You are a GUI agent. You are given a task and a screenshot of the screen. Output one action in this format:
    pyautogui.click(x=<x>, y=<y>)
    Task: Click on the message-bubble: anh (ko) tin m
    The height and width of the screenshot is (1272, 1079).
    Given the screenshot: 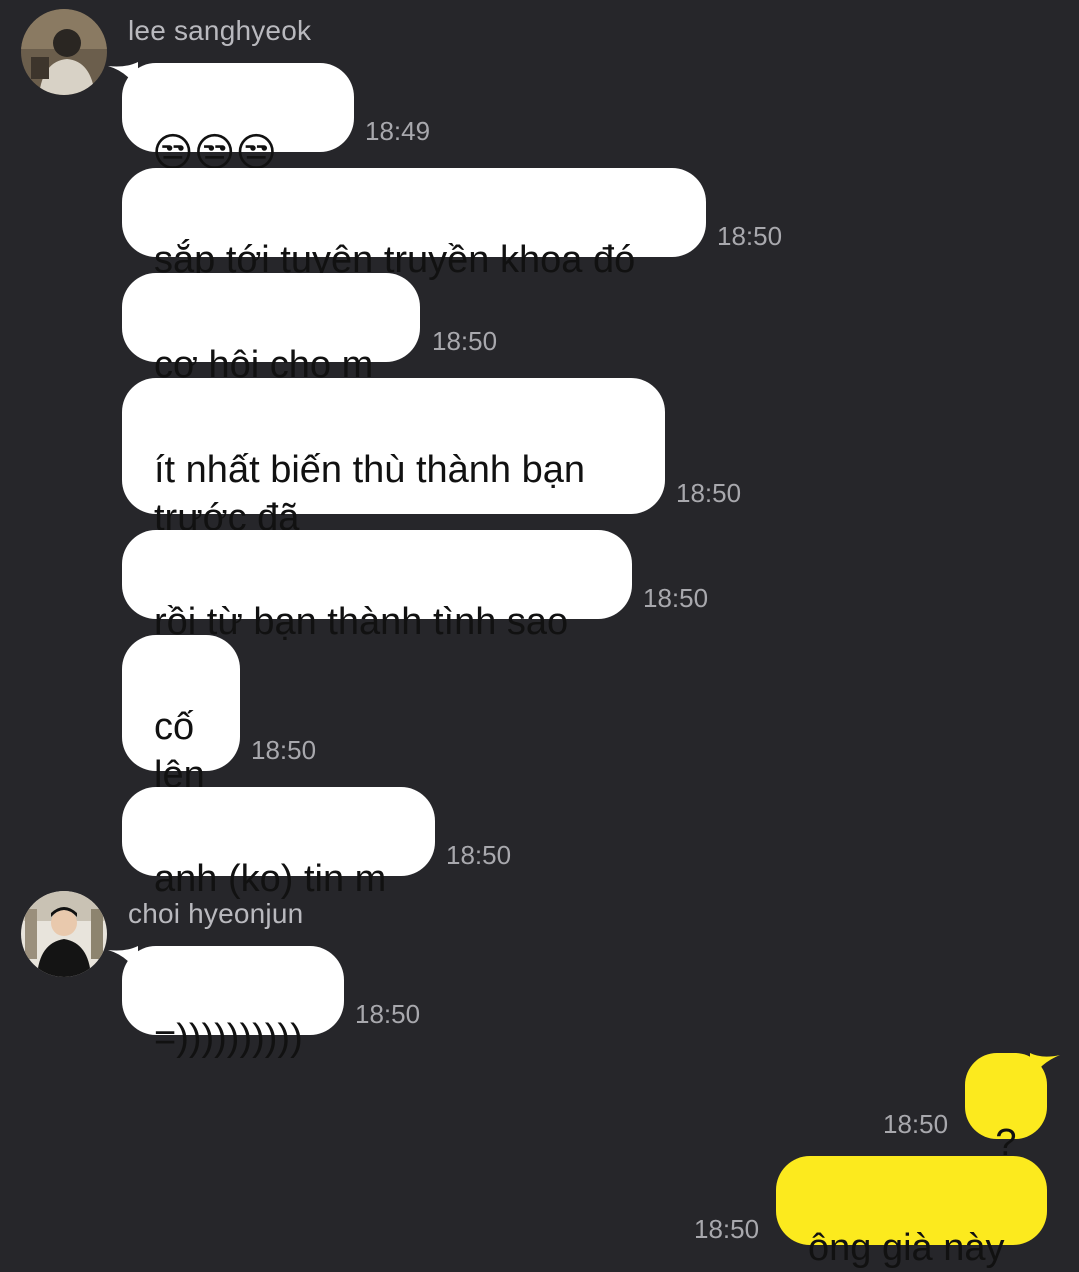 What is the action you would take?
    pyautogui.click(x=278, y=843)
    